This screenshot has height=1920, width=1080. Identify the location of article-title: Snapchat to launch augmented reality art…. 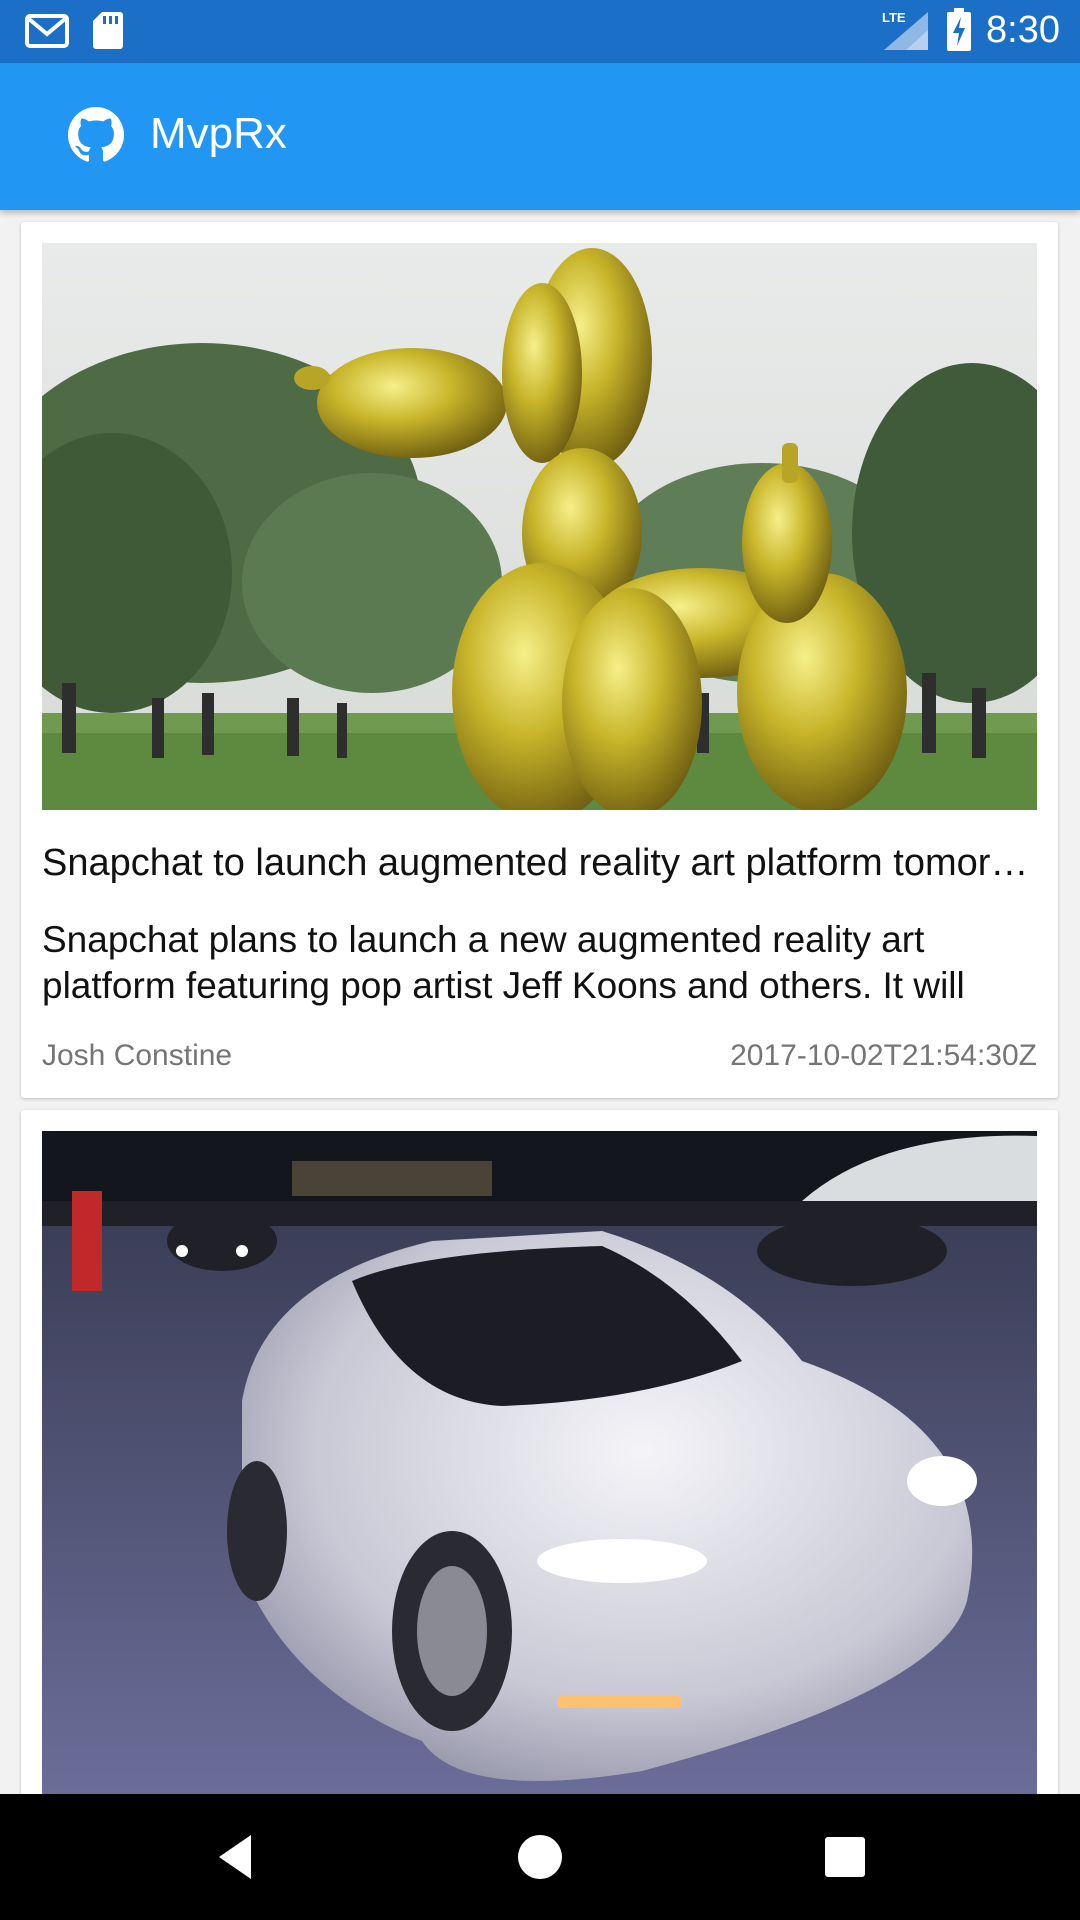
(539, 863).